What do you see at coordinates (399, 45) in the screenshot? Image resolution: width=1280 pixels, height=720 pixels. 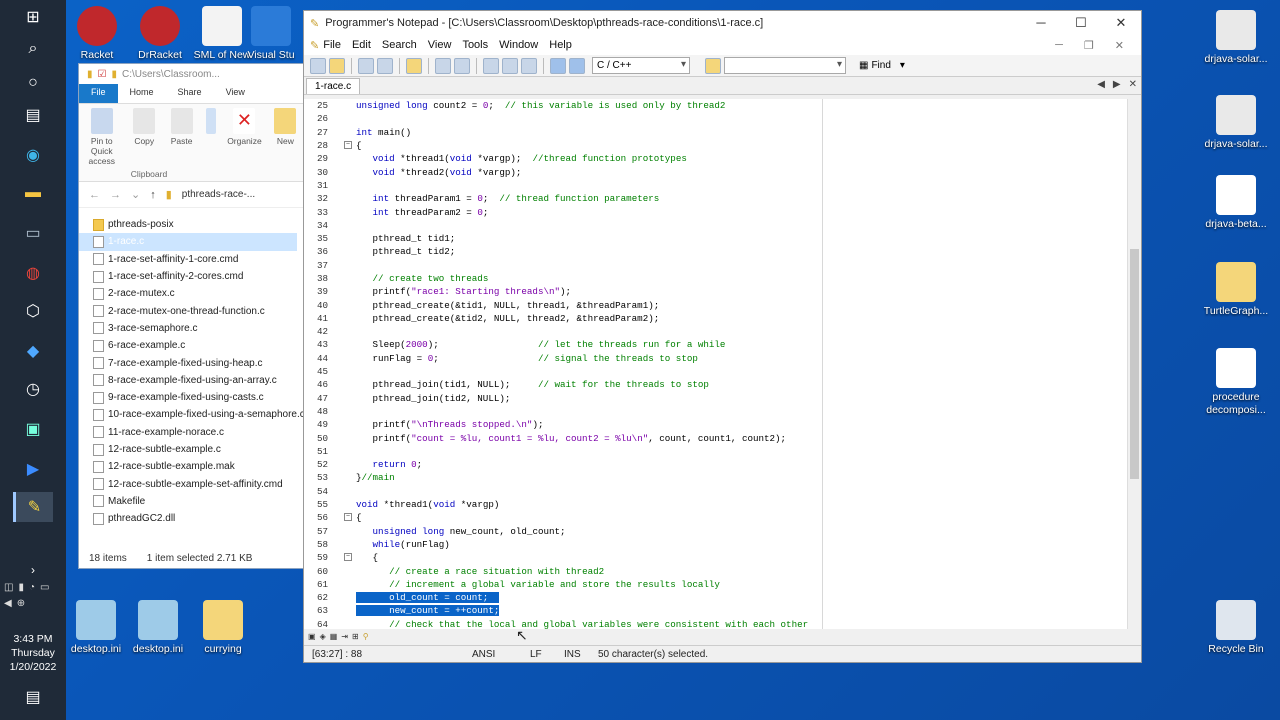 I see `menu-search: Search` at bounding box center [399, 45].